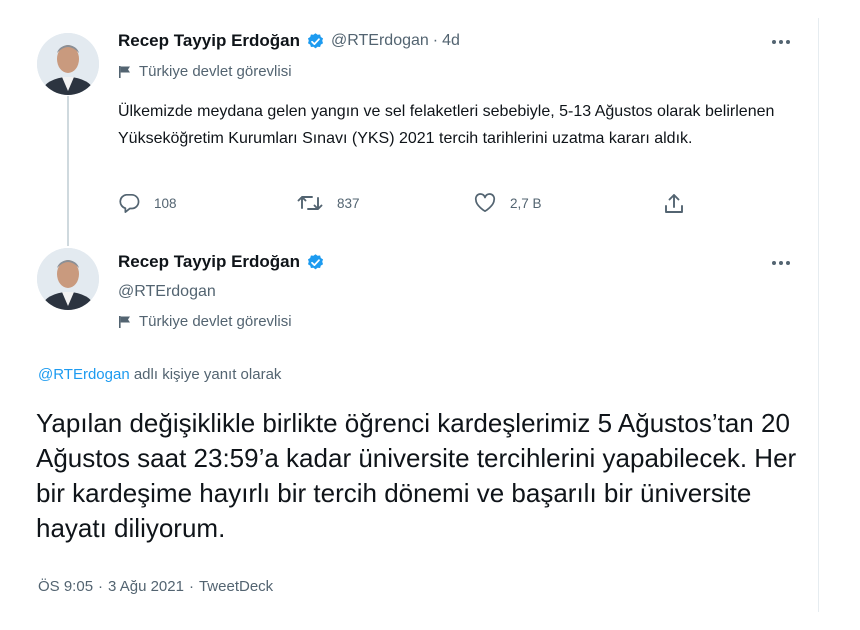 This screenshot has width=860, height=630. Describe the element at coordinates (129, 203) in the screenshot. I see `reply-icon` at that location.